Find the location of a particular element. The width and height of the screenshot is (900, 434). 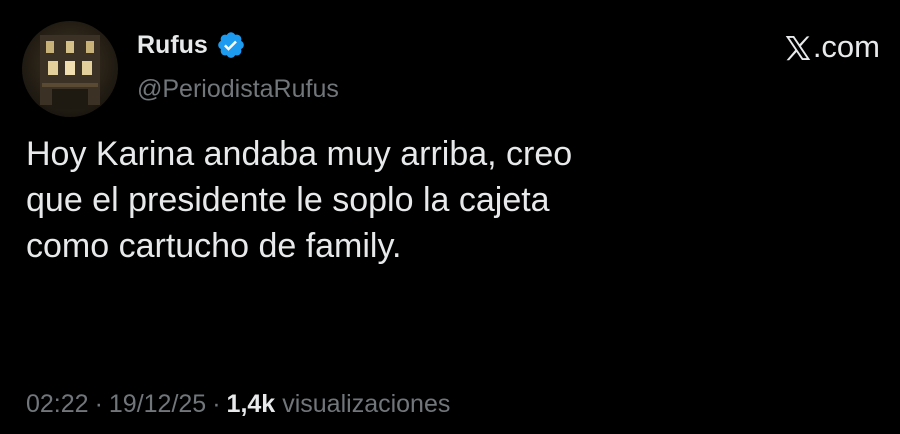

tweet-line: como cartucho de family. is located at coordinates (214, 246).